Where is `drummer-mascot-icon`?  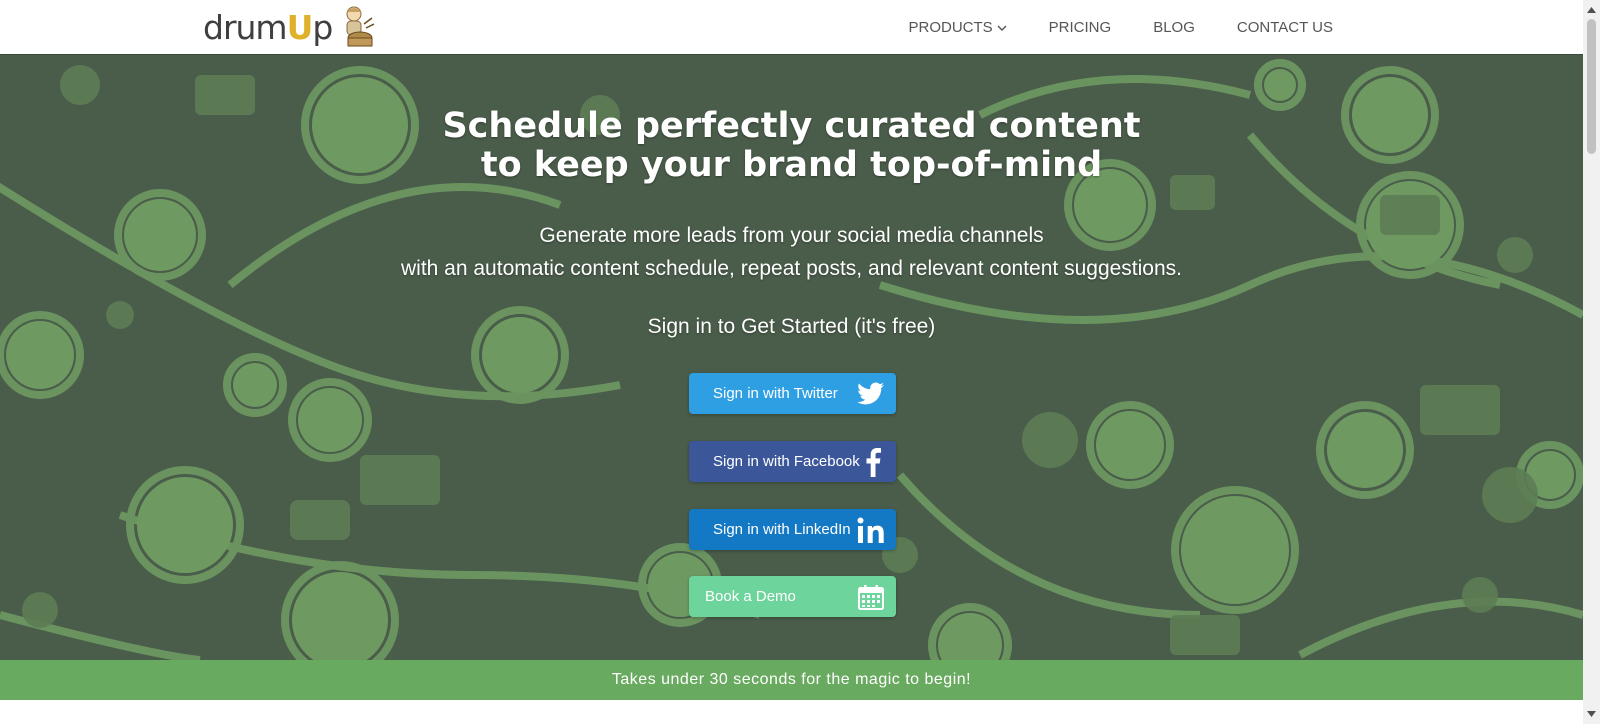
drummer-mascot-icon is located at coordinates (360, 26).